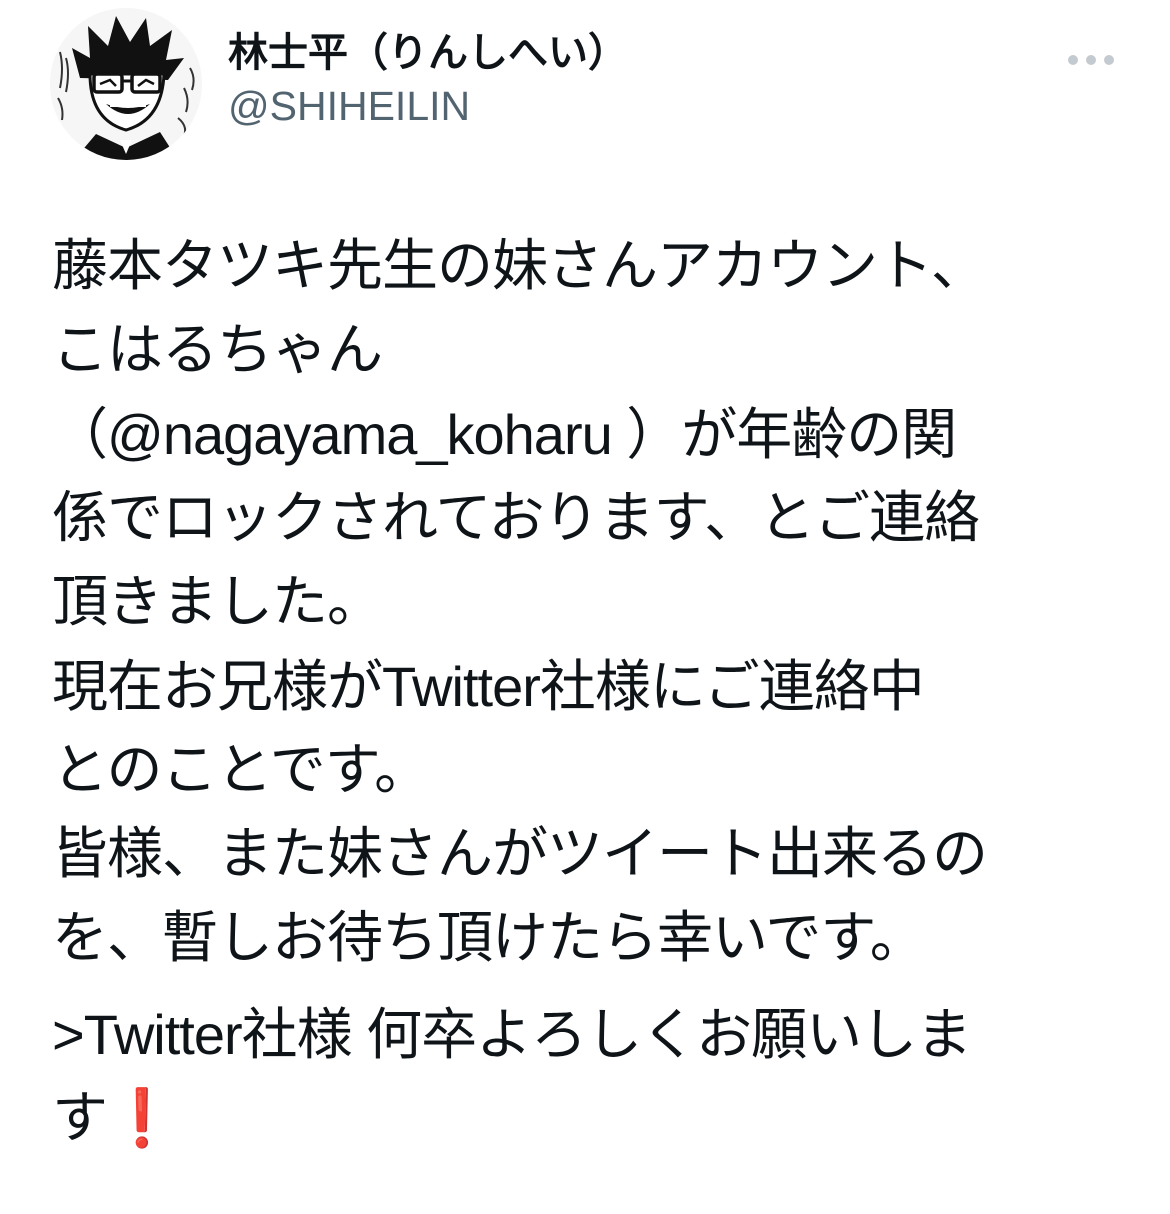  I want to click on more-dots-icon, so click(1091, 58).